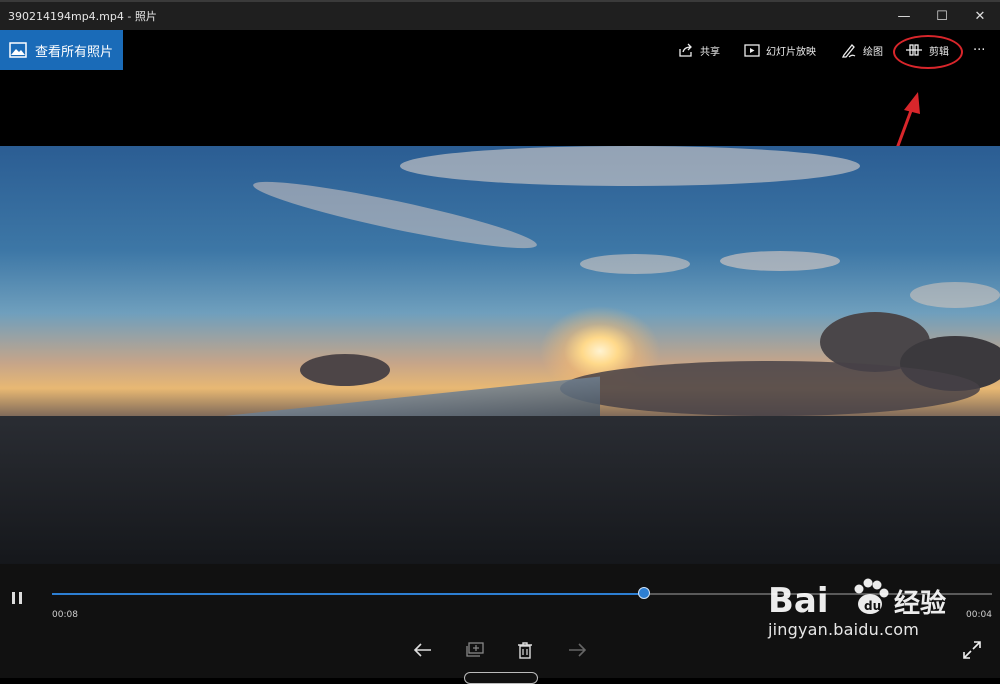 The image size is (1000, 684). What do you see at coordinates (979, 615) in the screenshot?
I see `remaining-time: 00:04` at bounding box center [979, 615].